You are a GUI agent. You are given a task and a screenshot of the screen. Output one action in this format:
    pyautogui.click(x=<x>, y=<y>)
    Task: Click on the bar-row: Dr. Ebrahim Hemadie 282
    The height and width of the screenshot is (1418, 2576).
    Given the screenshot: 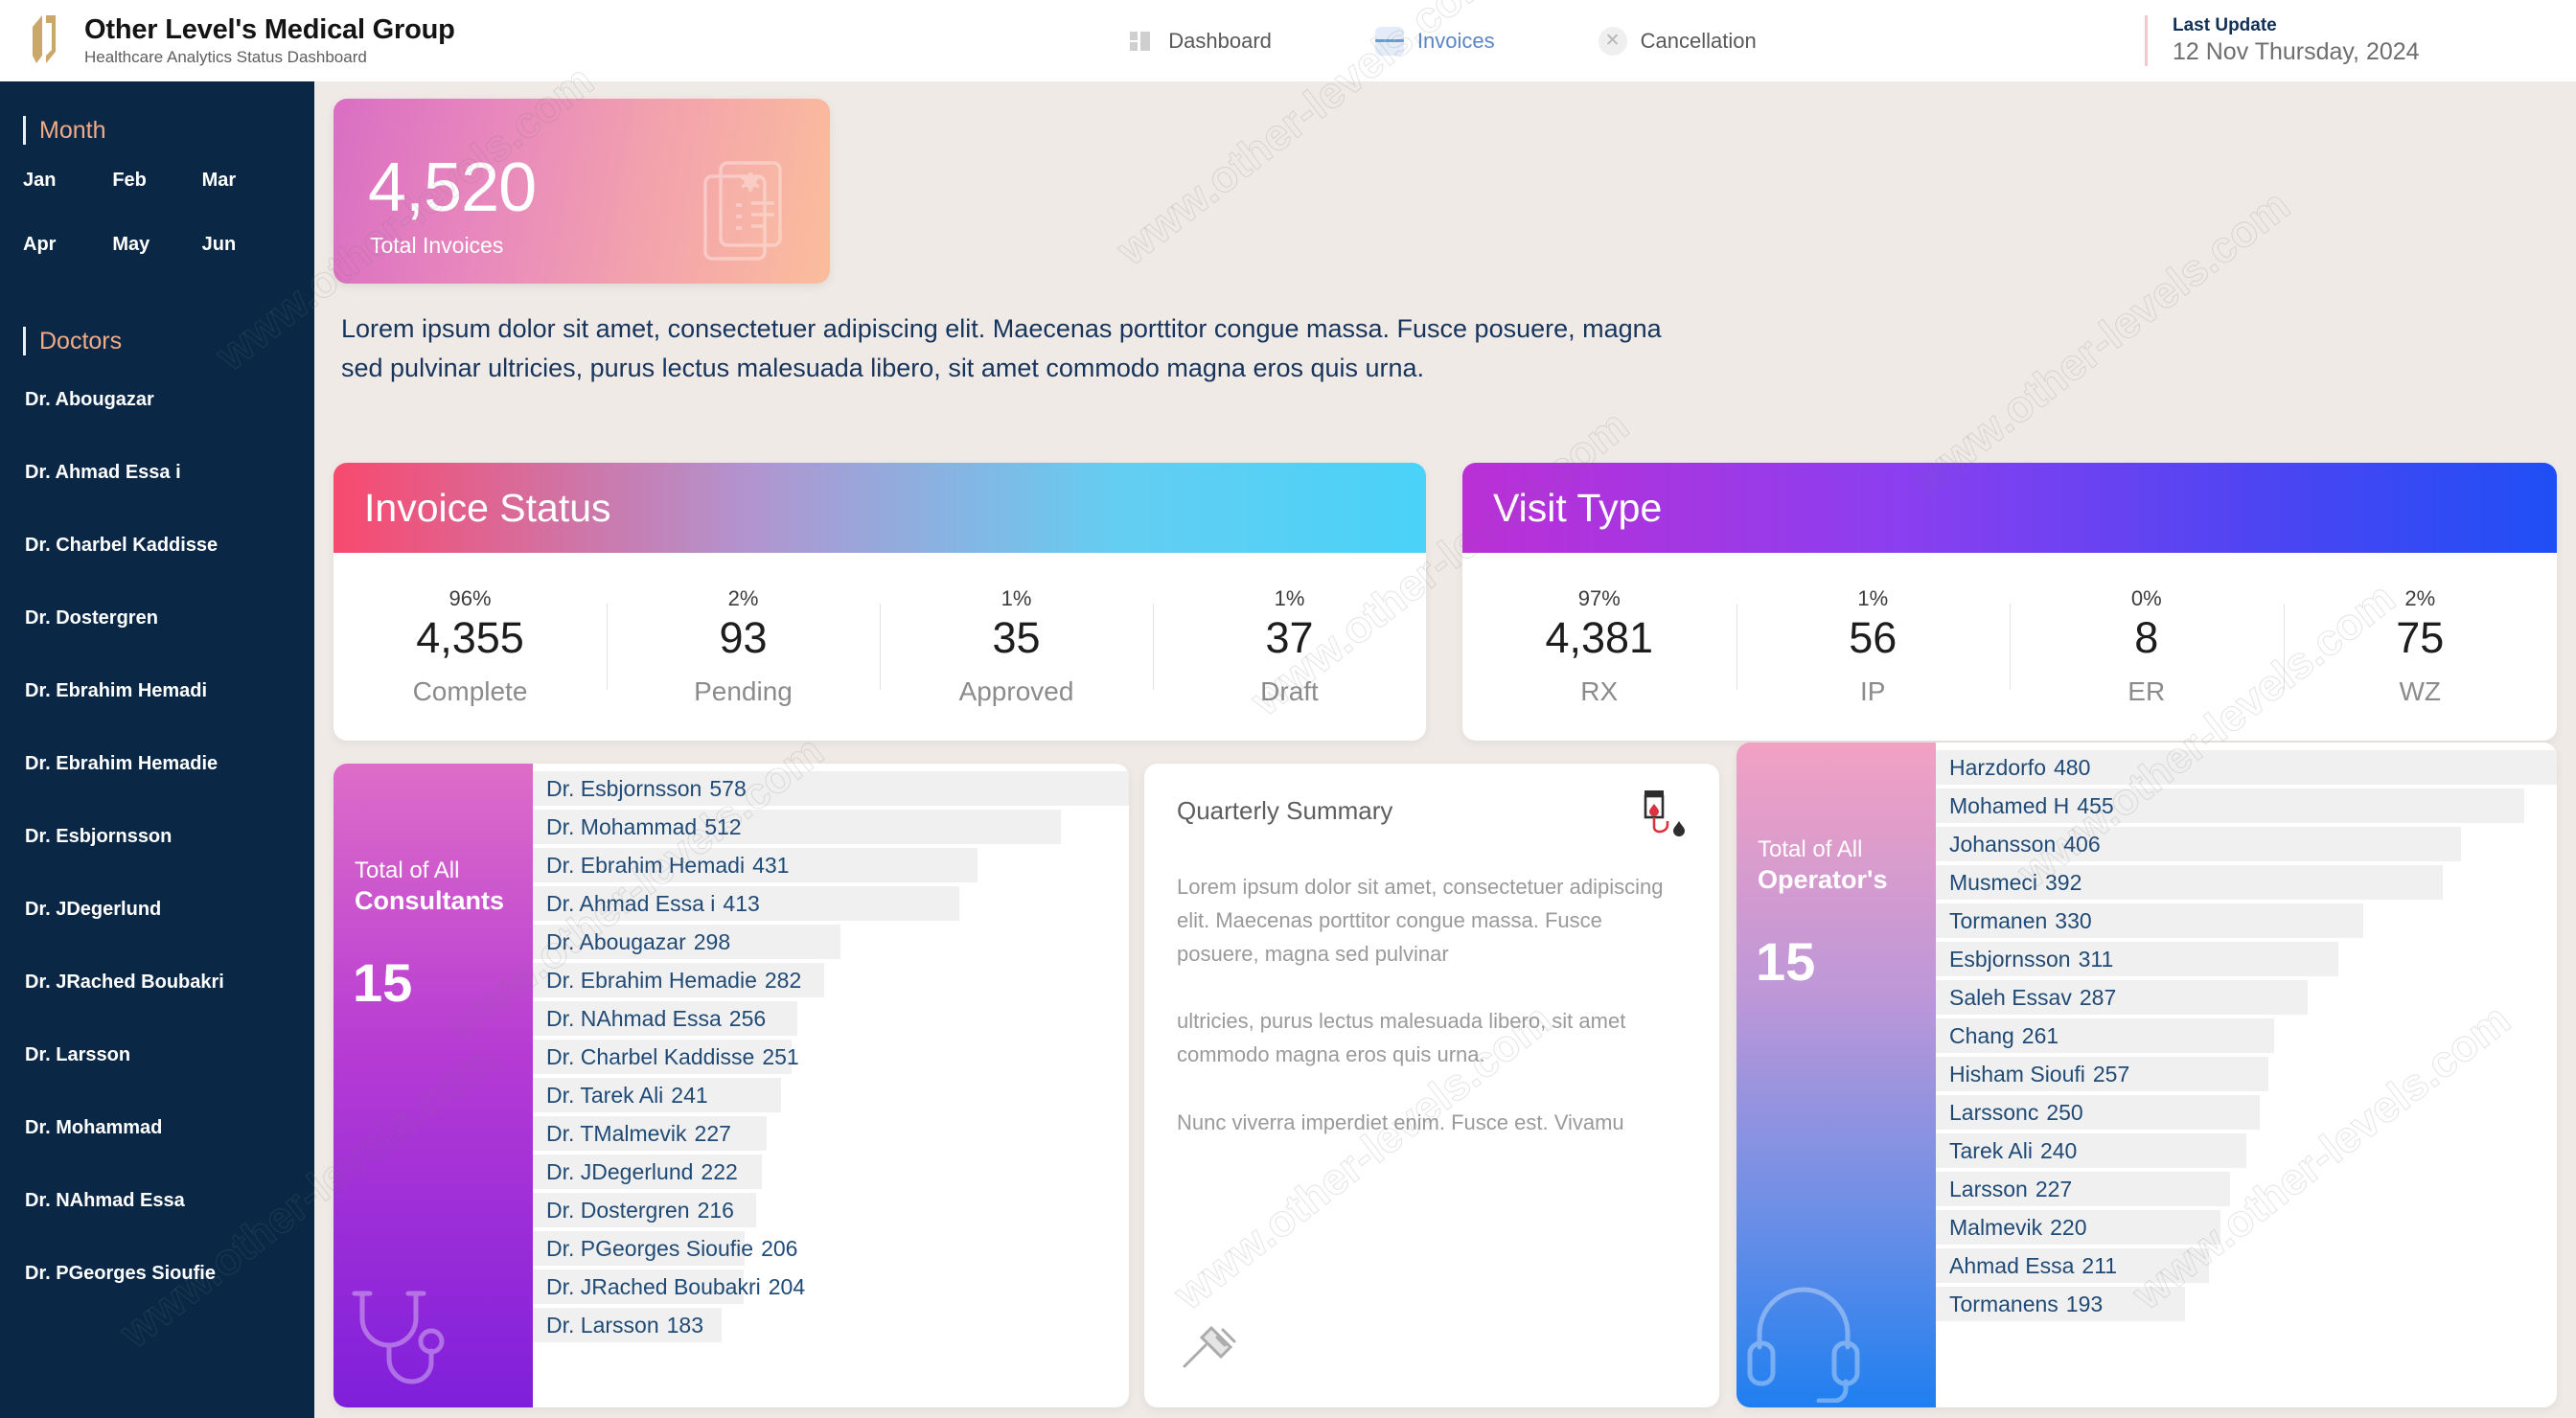 What is the action you would take?
    pyautogui.click(x=831, y=980)
    